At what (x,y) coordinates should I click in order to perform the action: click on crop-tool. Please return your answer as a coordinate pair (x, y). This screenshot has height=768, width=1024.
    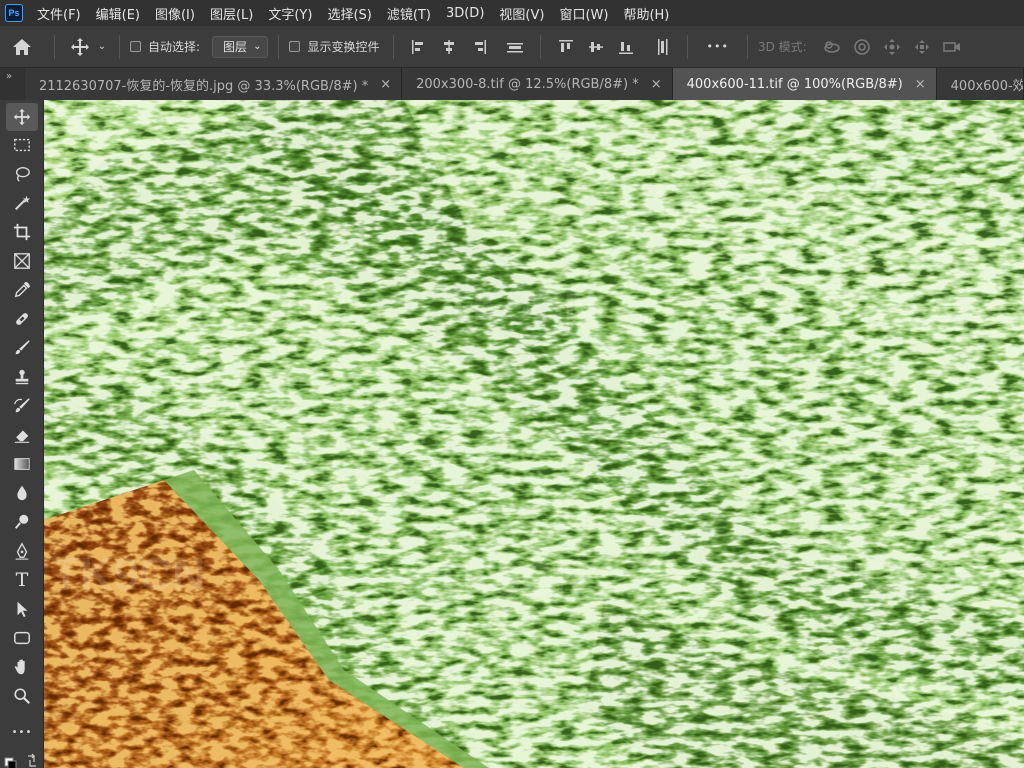
    Looking at the image, I should click on (22, 232).